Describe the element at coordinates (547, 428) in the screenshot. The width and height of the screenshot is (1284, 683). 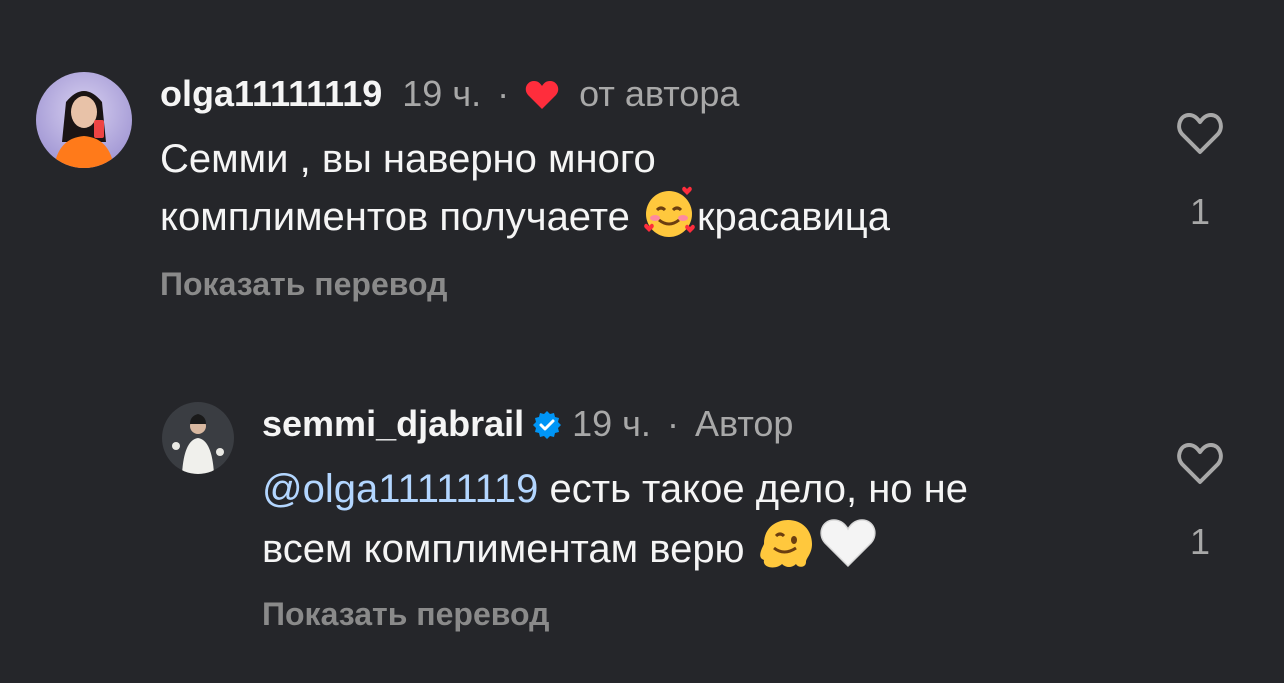
I see `verified-badge-icon` at that location.